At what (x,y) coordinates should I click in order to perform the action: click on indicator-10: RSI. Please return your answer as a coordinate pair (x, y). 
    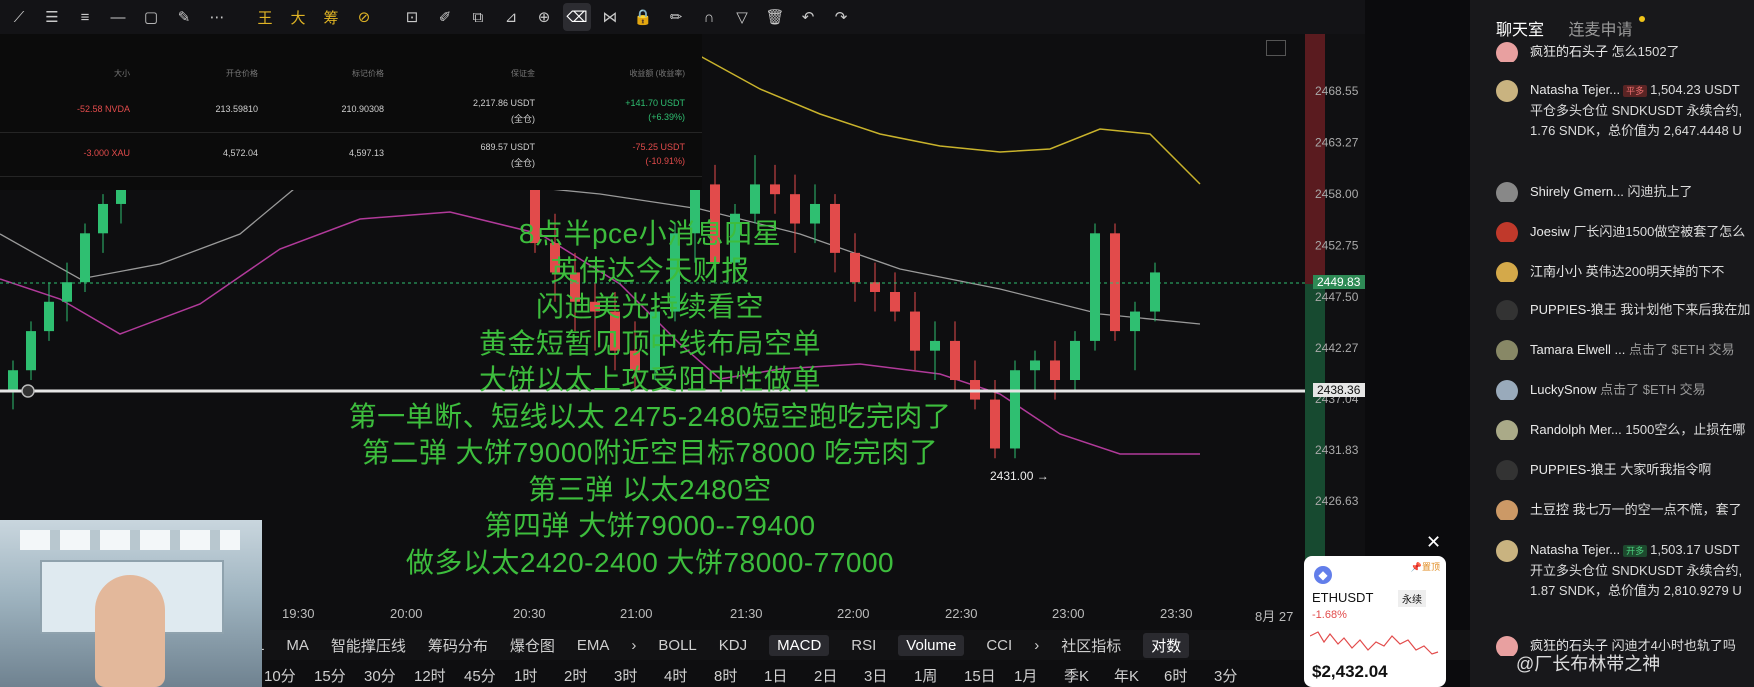
    Looking at the image, I should click on (863, 645).